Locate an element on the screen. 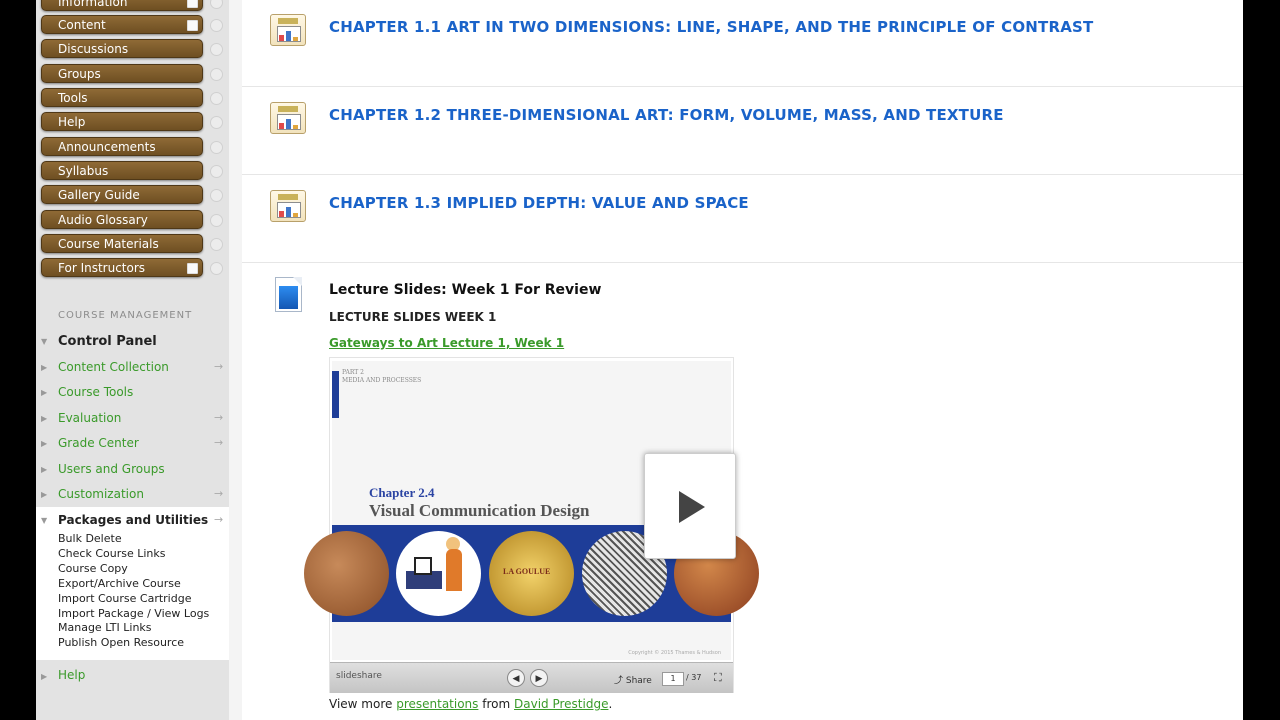  cp-item-course-tools: Course Tools is located at coordinates (95, 392).